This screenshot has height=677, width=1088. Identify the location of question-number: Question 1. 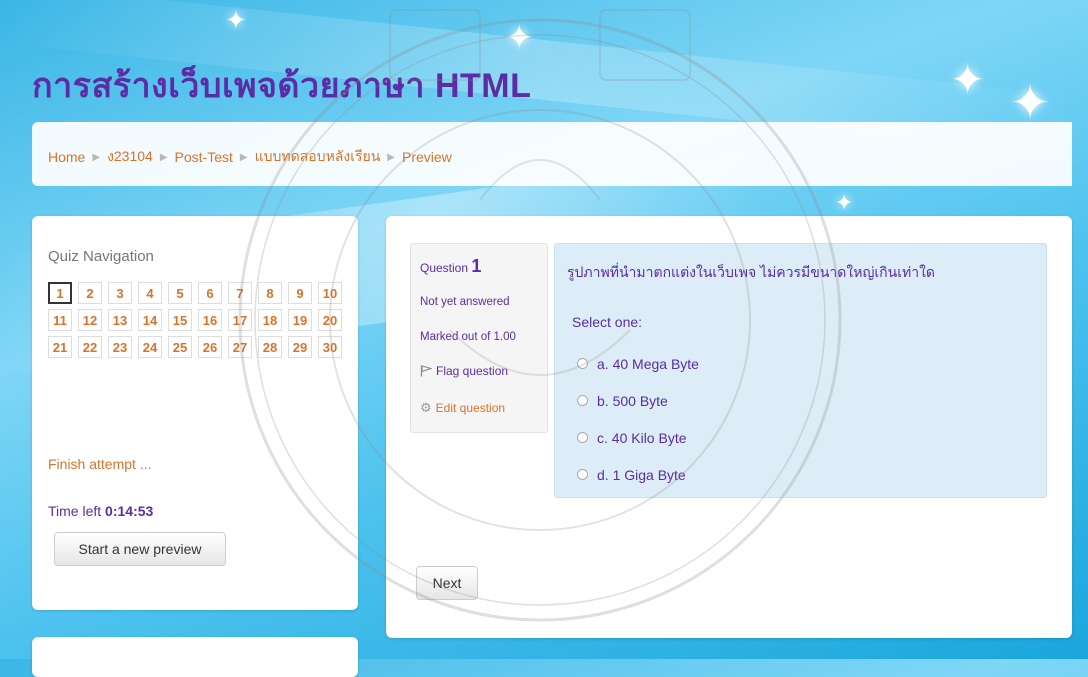
(450, 266).